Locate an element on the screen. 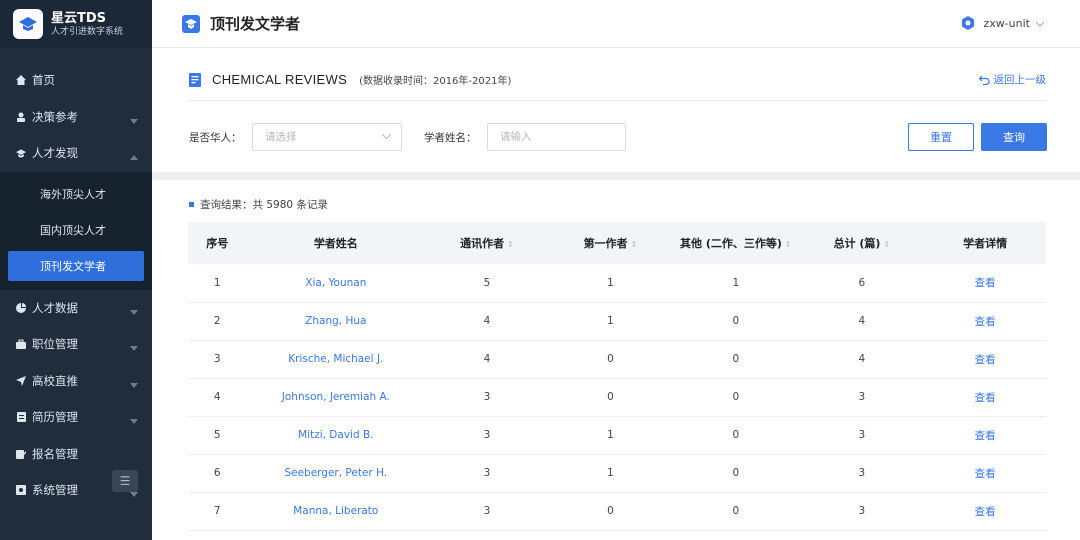 This screenshot has height=540, width=1080. scholar-name-link: Zhang, Hua is located at coordinates (336, 321).